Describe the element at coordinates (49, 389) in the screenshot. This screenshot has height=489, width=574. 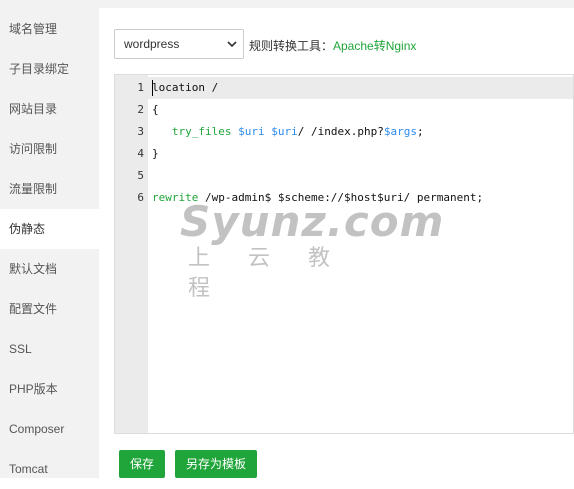
I see `sidebar-item-php-version: PHP版本` at that location.